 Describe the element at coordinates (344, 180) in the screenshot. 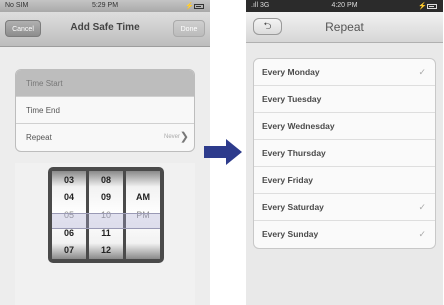

I see `day-row-friday: Every Friday` at that location.